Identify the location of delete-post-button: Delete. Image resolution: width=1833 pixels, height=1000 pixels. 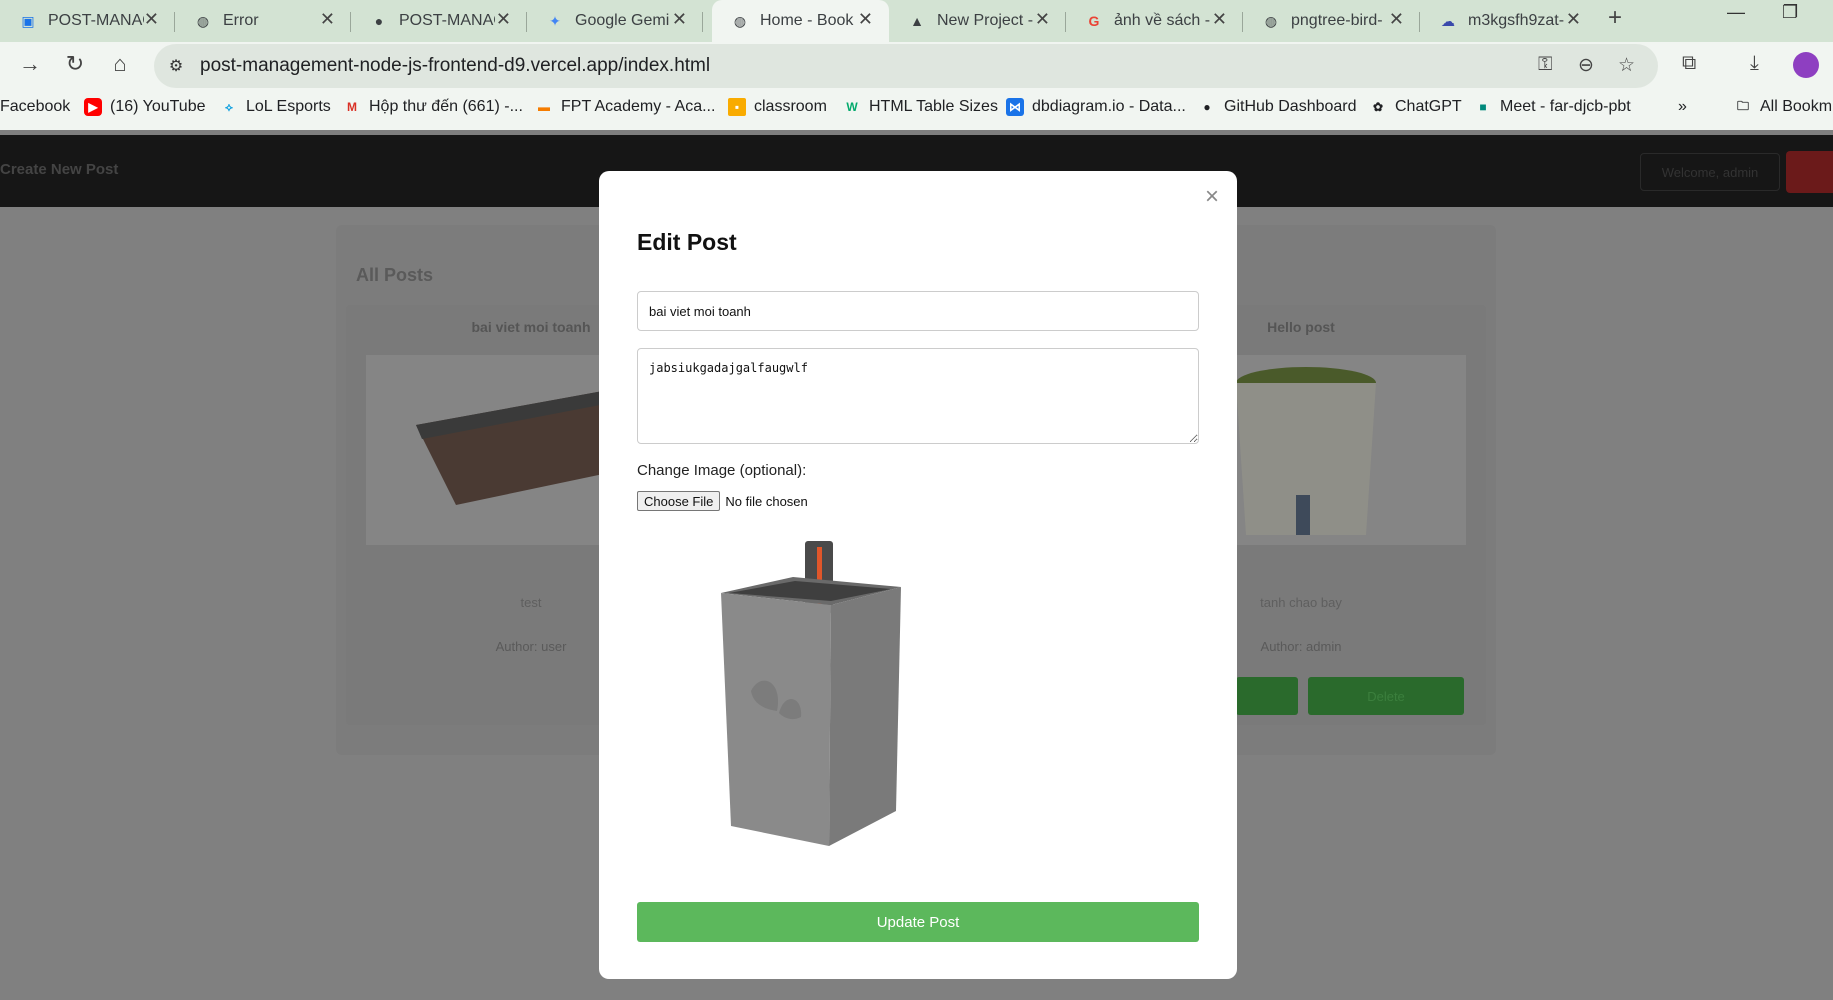
(1386, 696).